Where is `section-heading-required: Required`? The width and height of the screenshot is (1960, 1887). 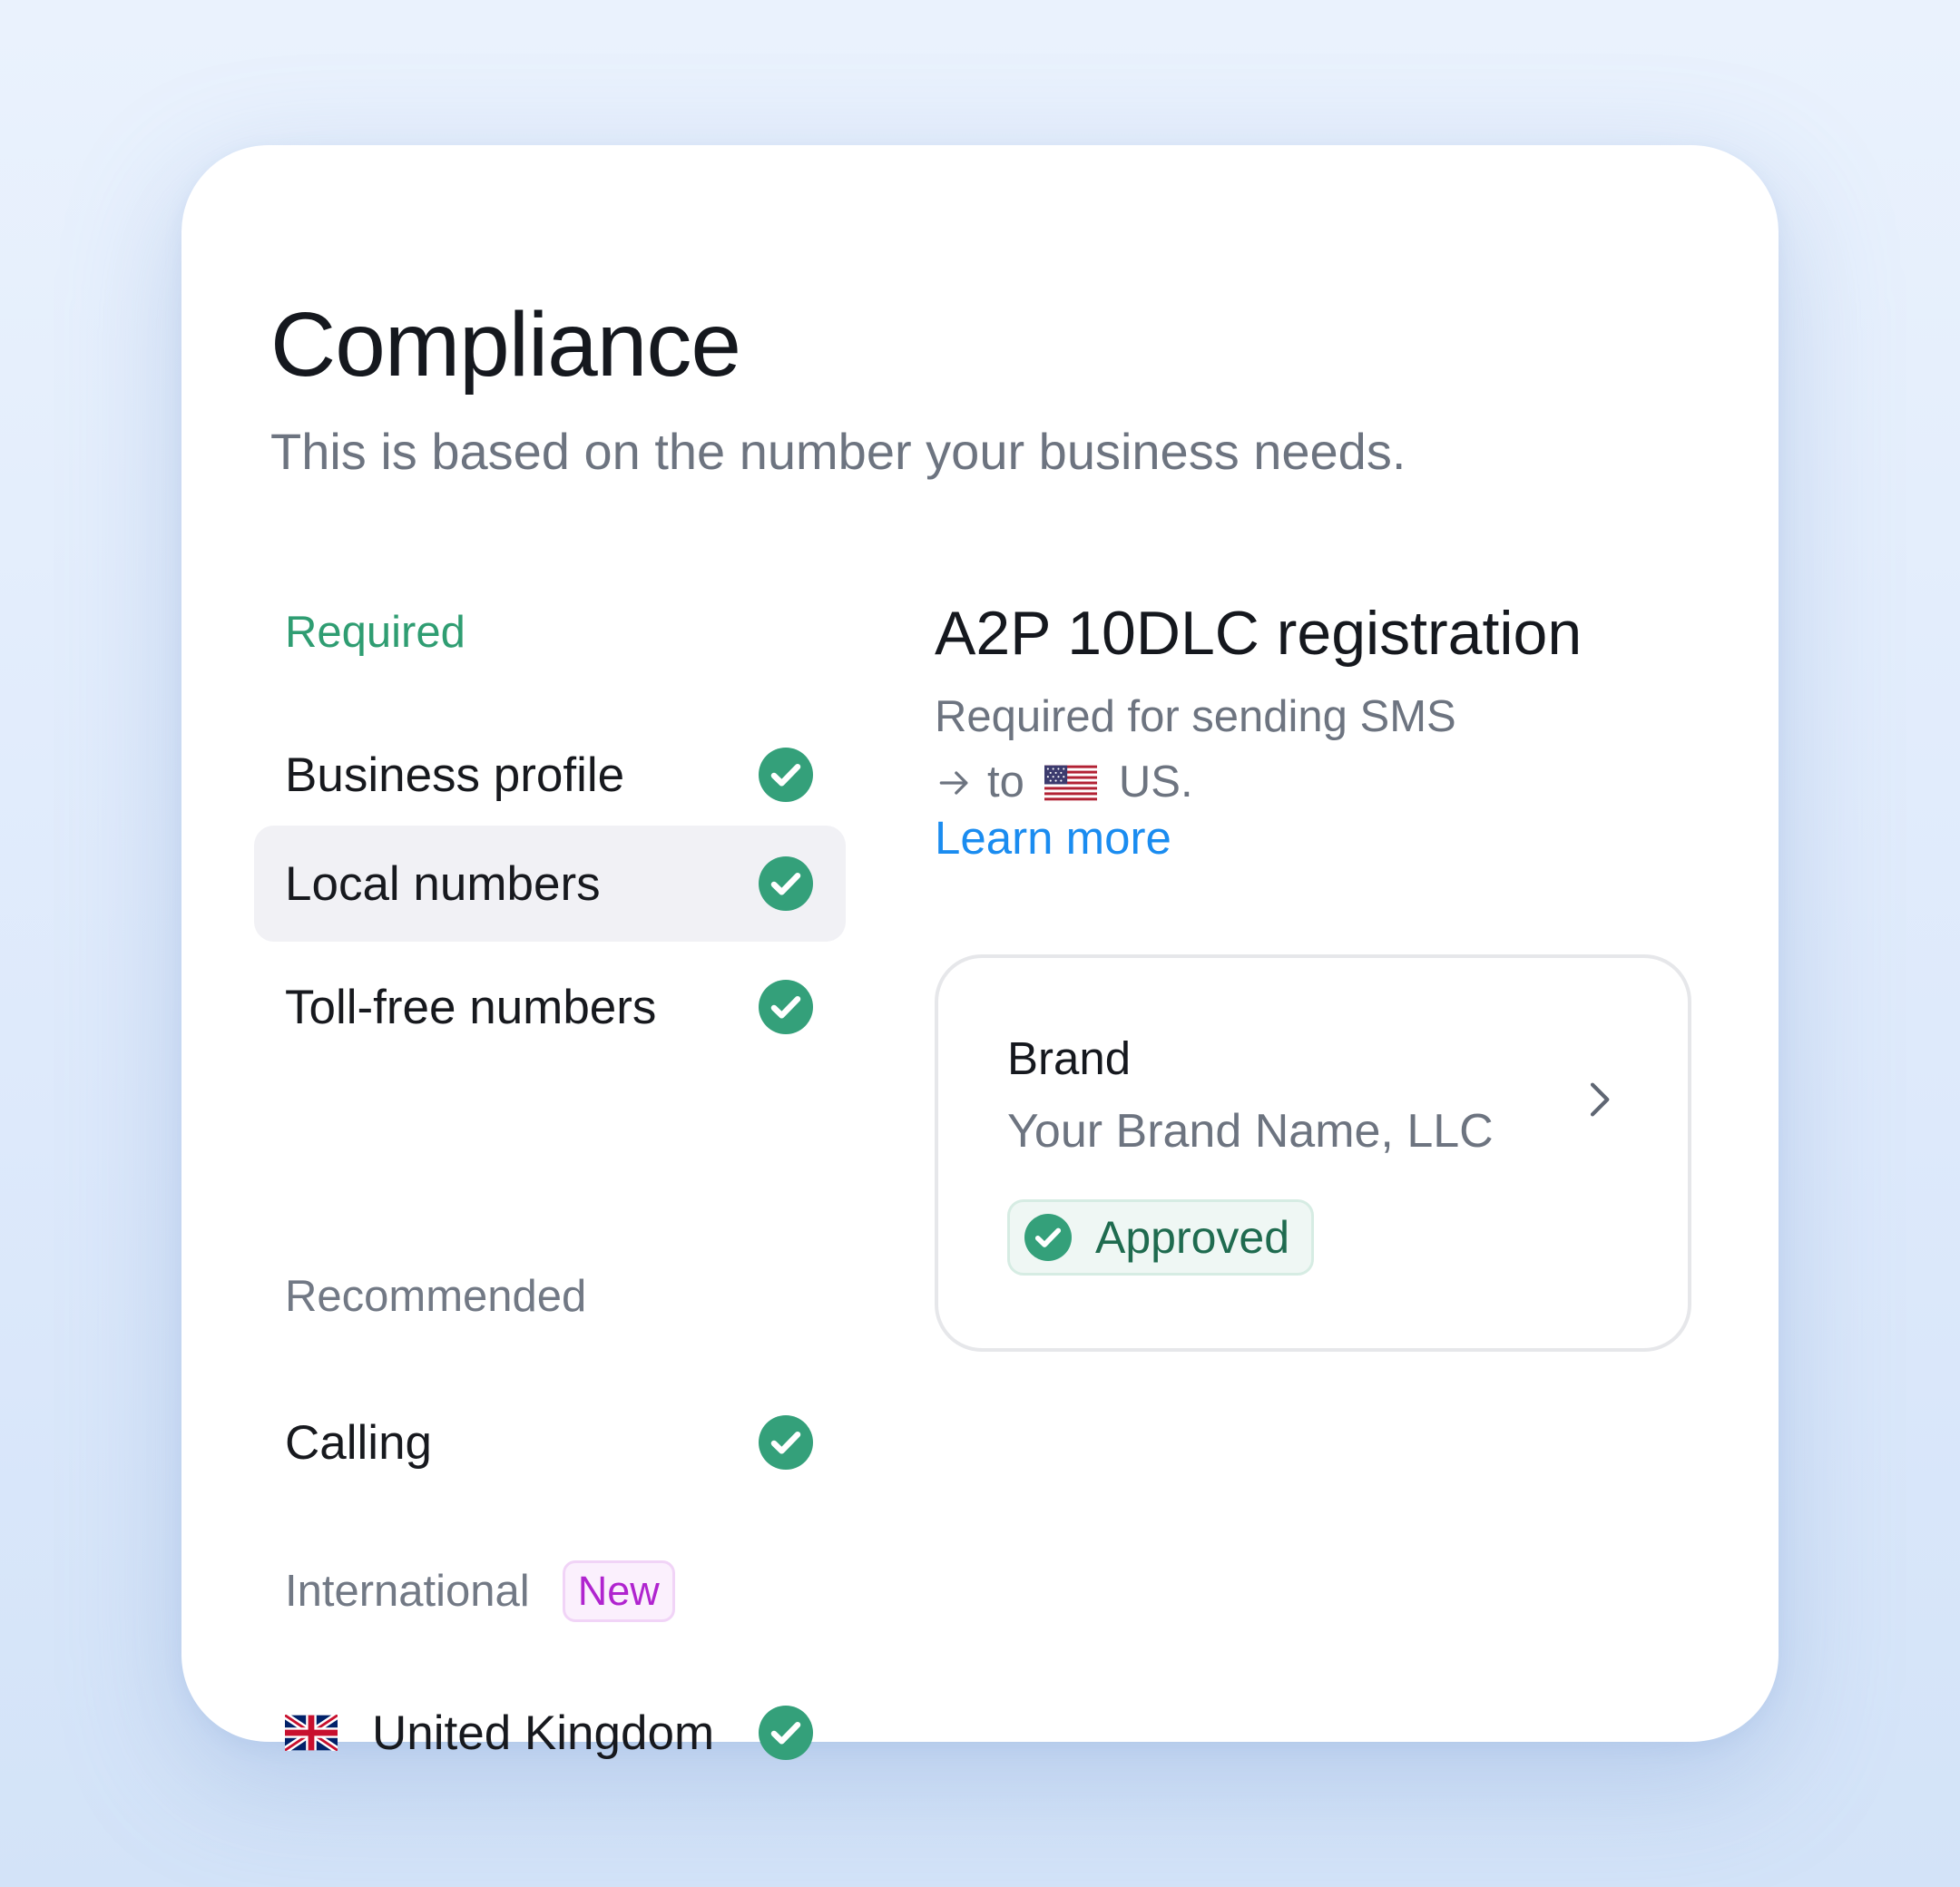
section-heading-required: Required is located at coordinates (375, 633).